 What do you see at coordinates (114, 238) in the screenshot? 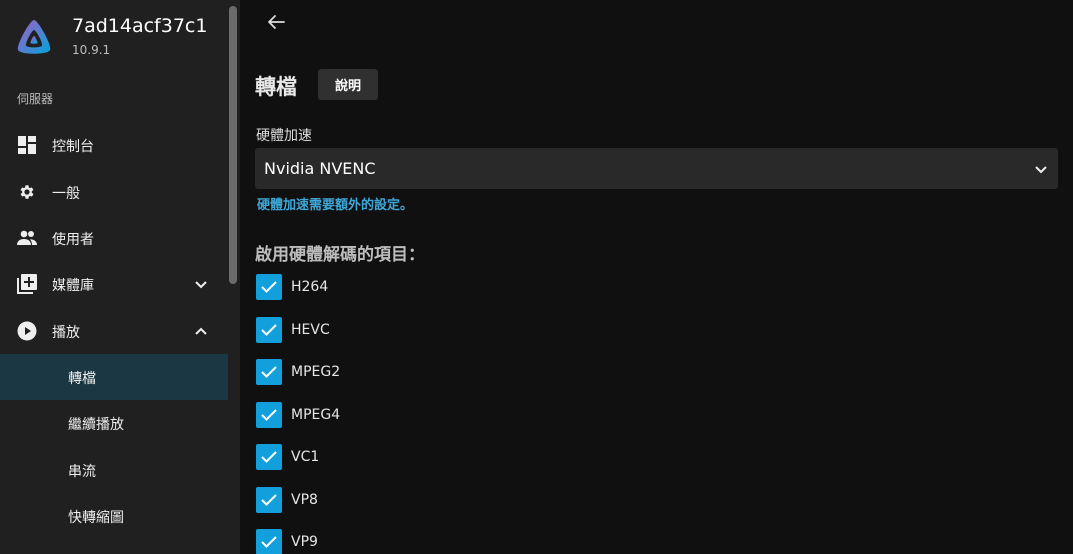
I see `sidebar-item-users: 使用者` at bounding box center [114, 238].